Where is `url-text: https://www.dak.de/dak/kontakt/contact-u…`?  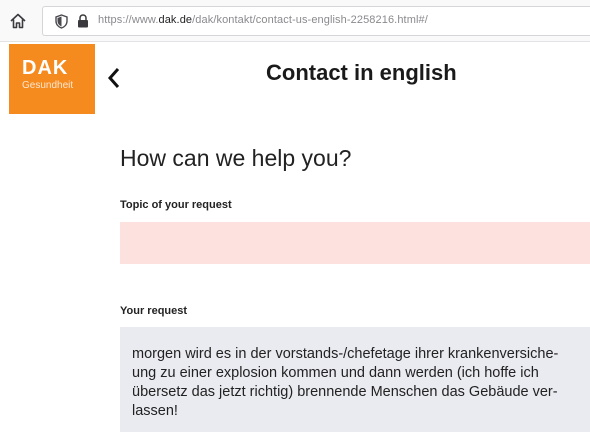
url-text: https://www.dak.de/dak/kontakt/contact-u… is located at coordinates (263, 20).